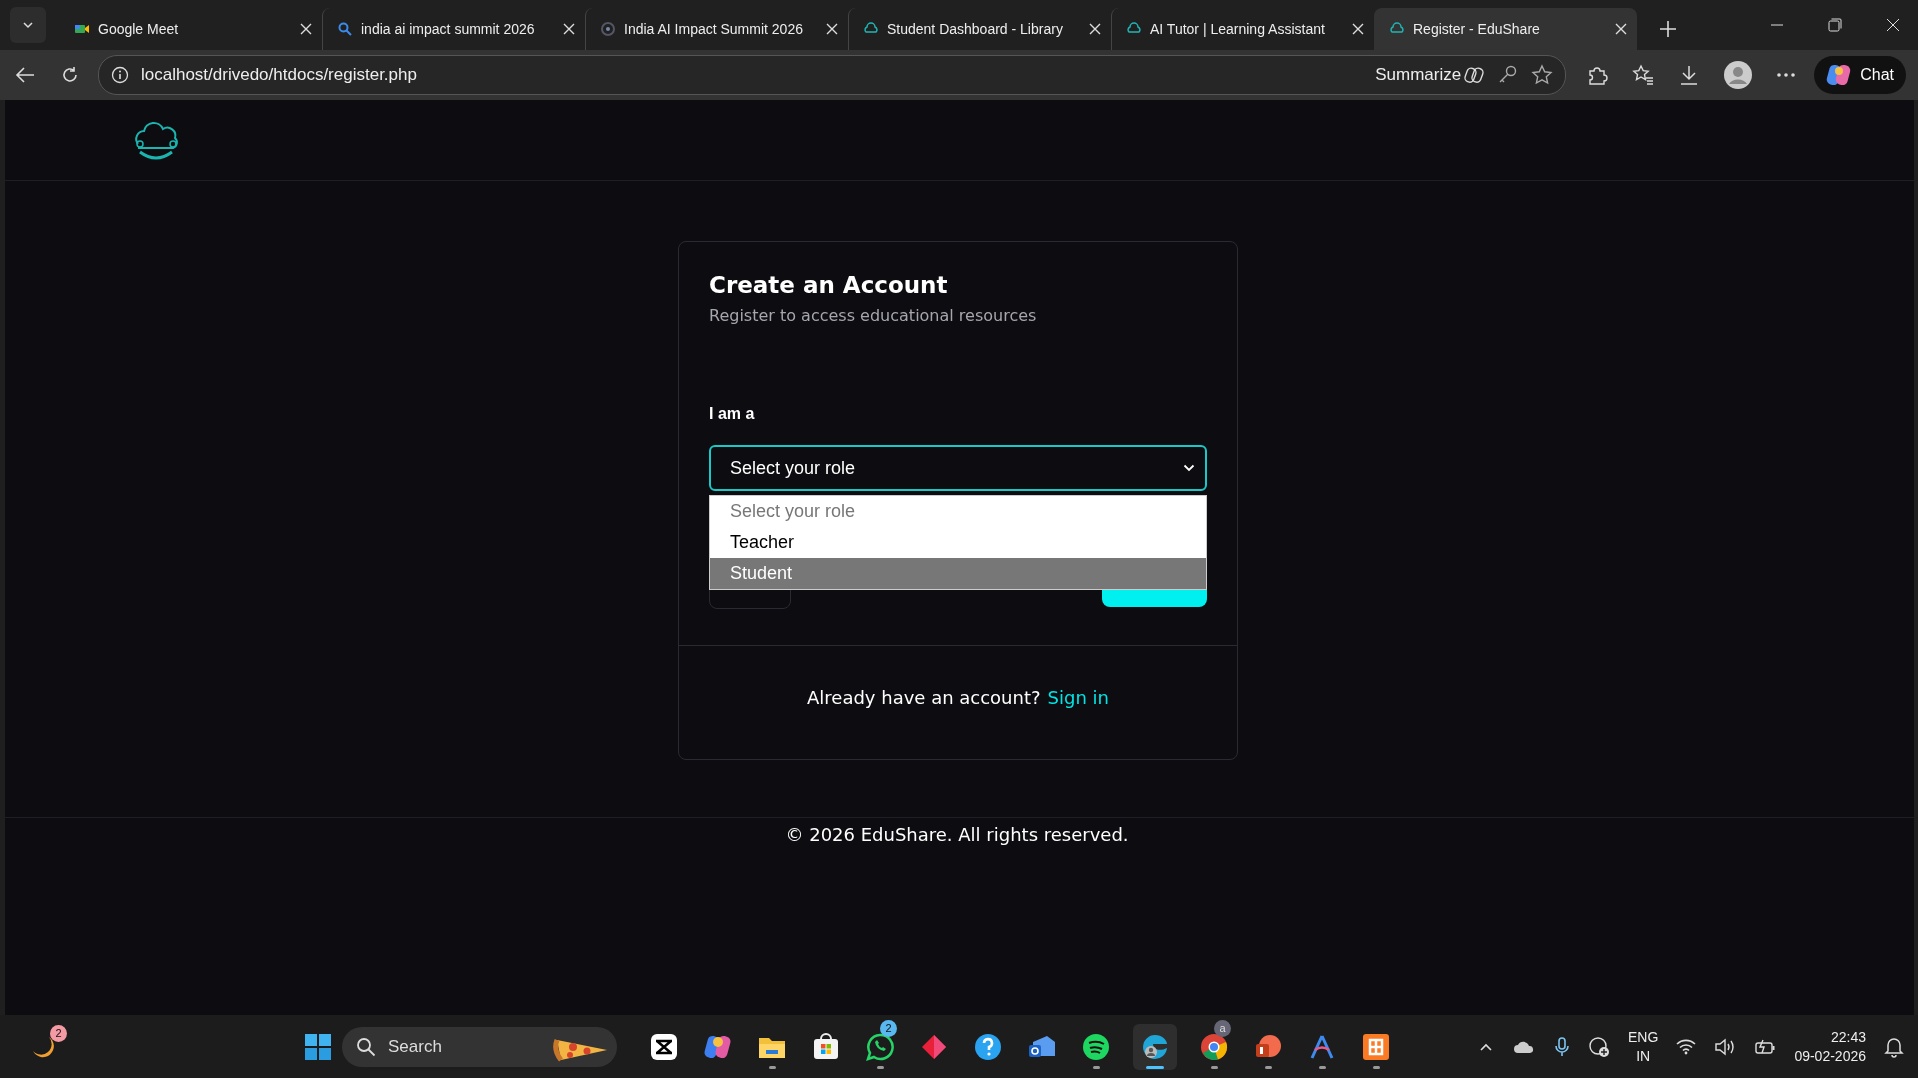 The image size is (1918, 1078). I want to click on notification-badge: 2, so click(58, 1033).